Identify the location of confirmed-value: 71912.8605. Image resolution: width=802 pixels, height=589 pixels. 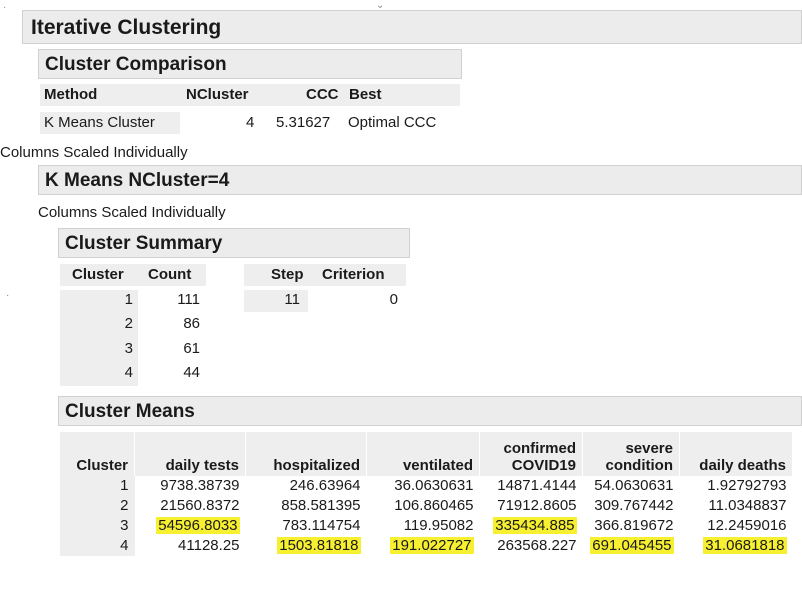
(537, 505).